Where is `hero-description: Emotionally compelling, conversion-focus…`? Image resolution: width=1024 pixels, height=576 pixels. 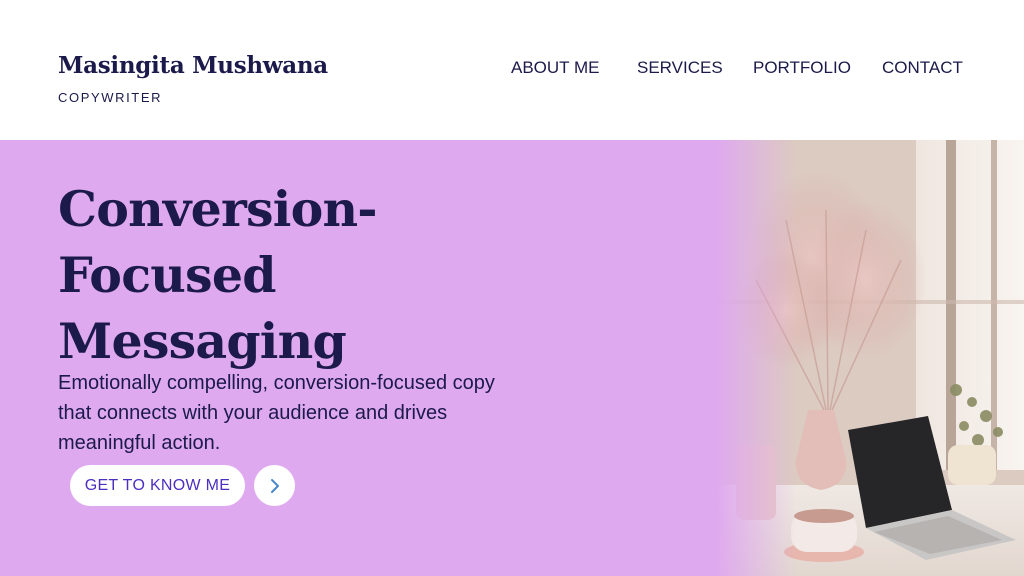
hero-description: Emotionally compelling, conversion-focus… is located at coordinates (276, 413).